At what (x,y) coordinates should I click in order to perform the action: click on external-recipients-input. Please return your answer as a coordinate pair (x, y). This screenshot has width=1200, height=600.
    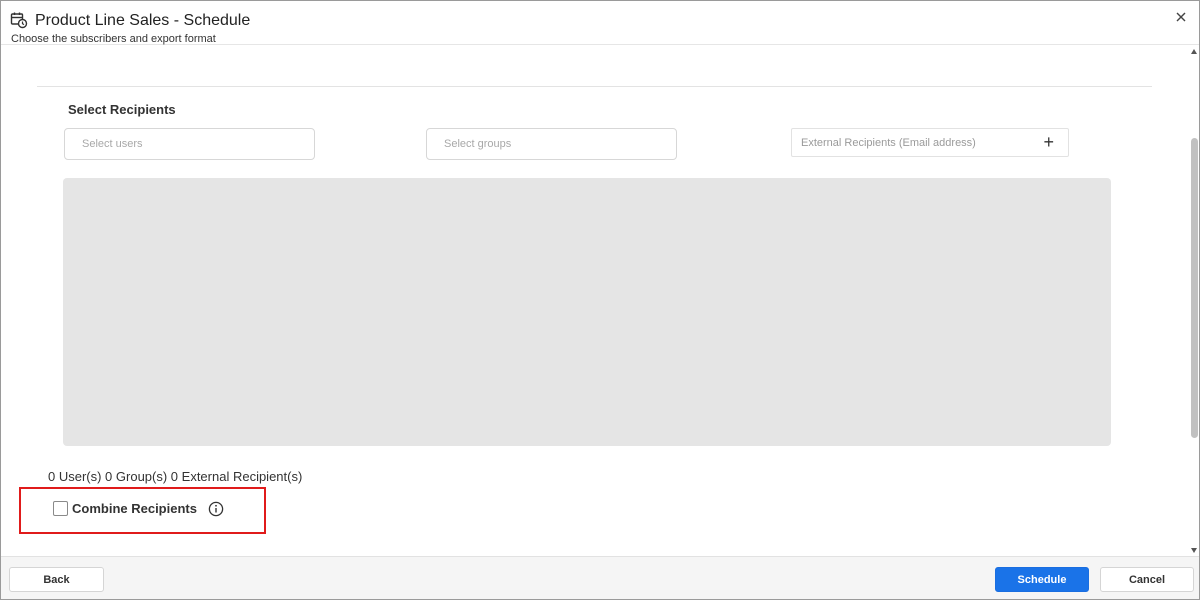
    Looking at the image, I should click on (912, 142).